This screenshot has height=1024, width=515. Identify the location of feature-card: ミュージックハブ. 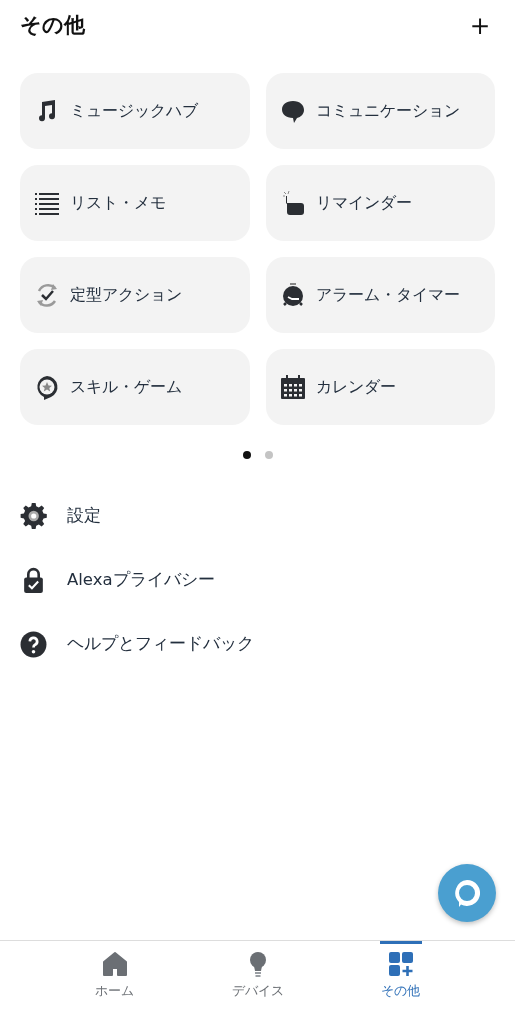
(135, 111).